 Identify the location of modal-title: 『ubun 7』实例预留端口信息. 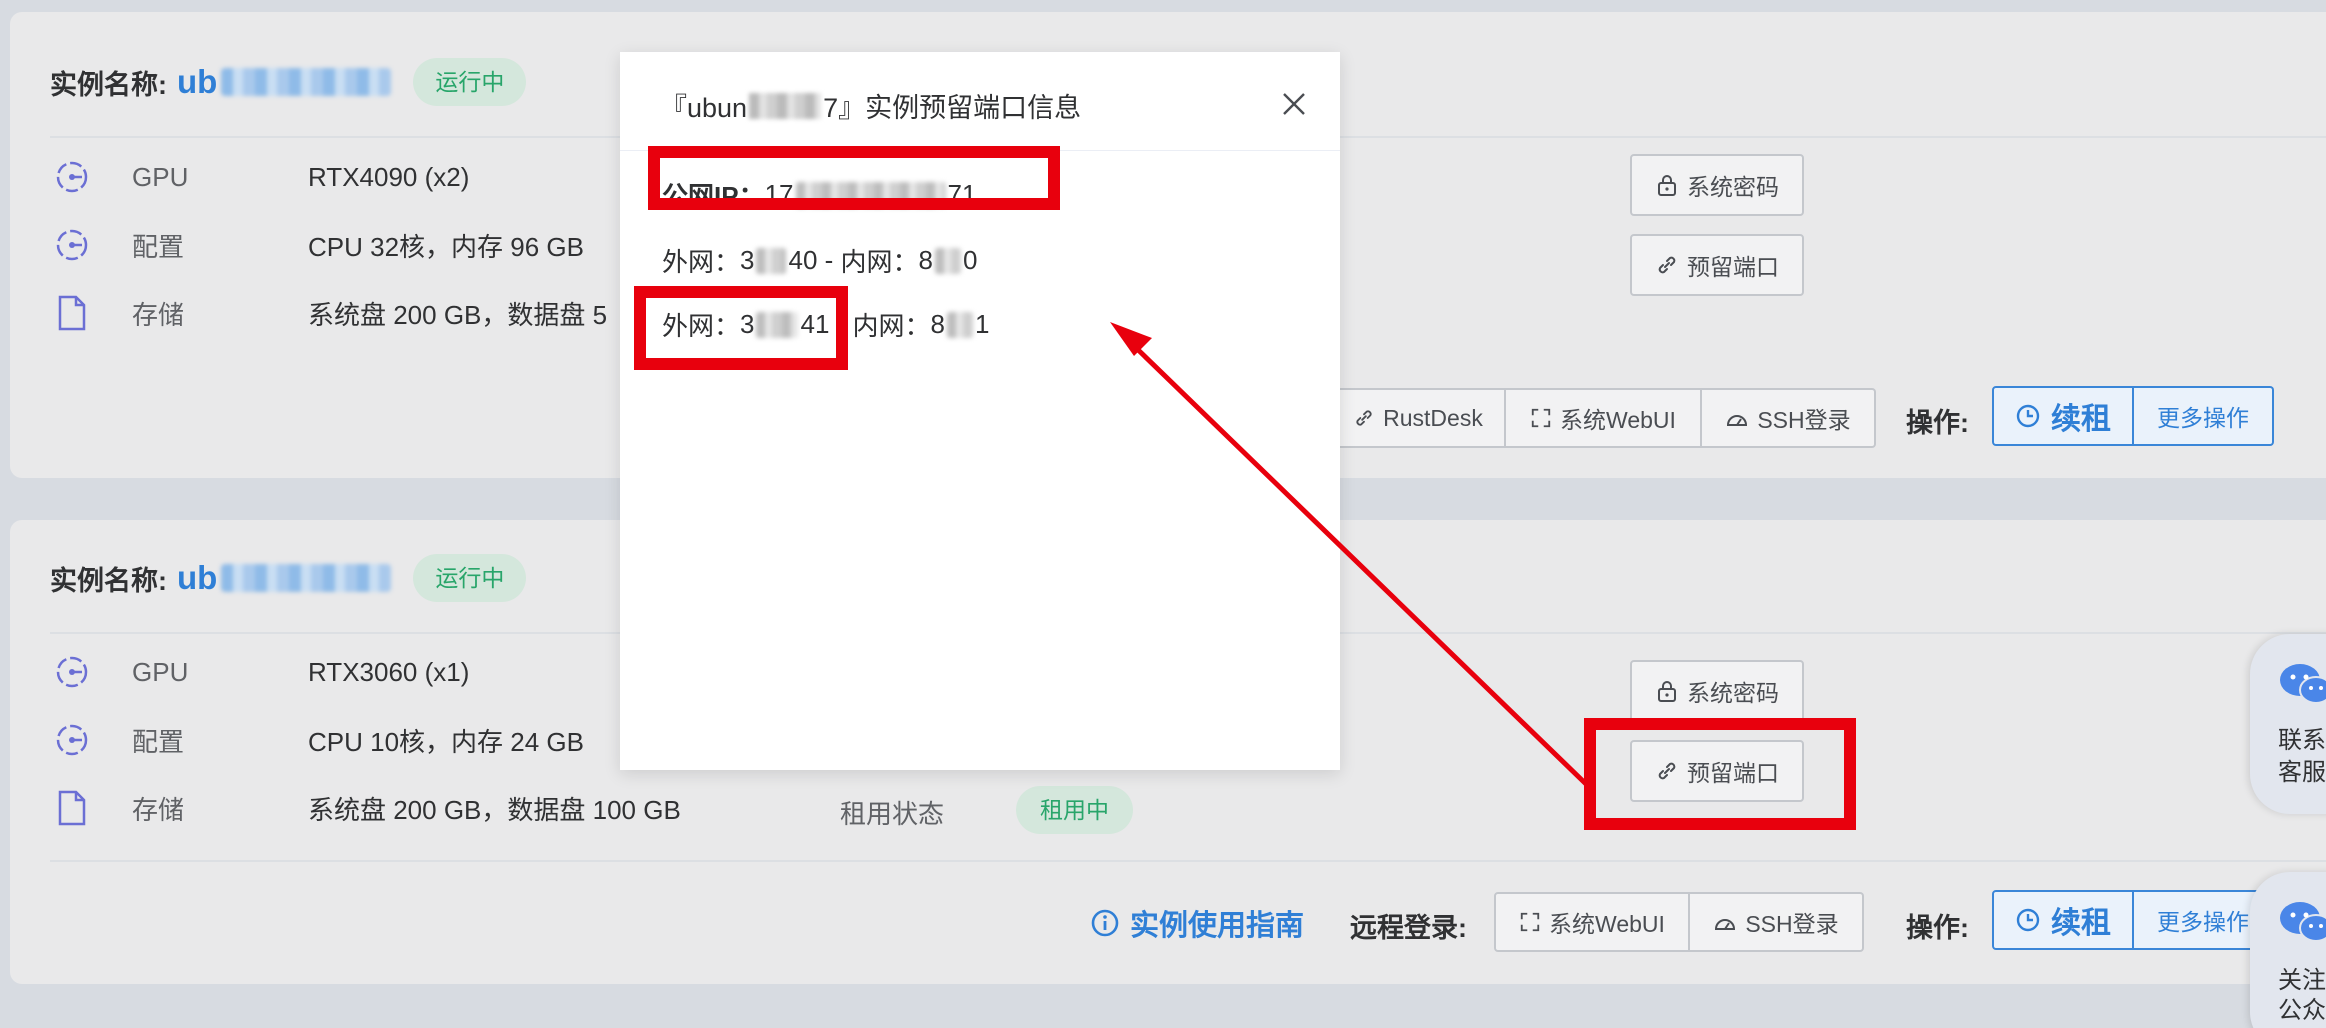
(870, 105).